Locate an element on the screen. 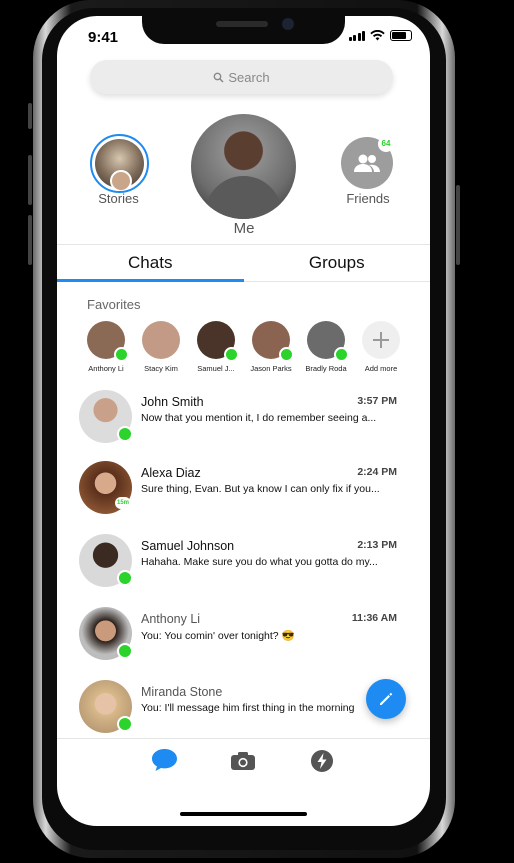  search-bar: Search is located at coordinates (241, 77).